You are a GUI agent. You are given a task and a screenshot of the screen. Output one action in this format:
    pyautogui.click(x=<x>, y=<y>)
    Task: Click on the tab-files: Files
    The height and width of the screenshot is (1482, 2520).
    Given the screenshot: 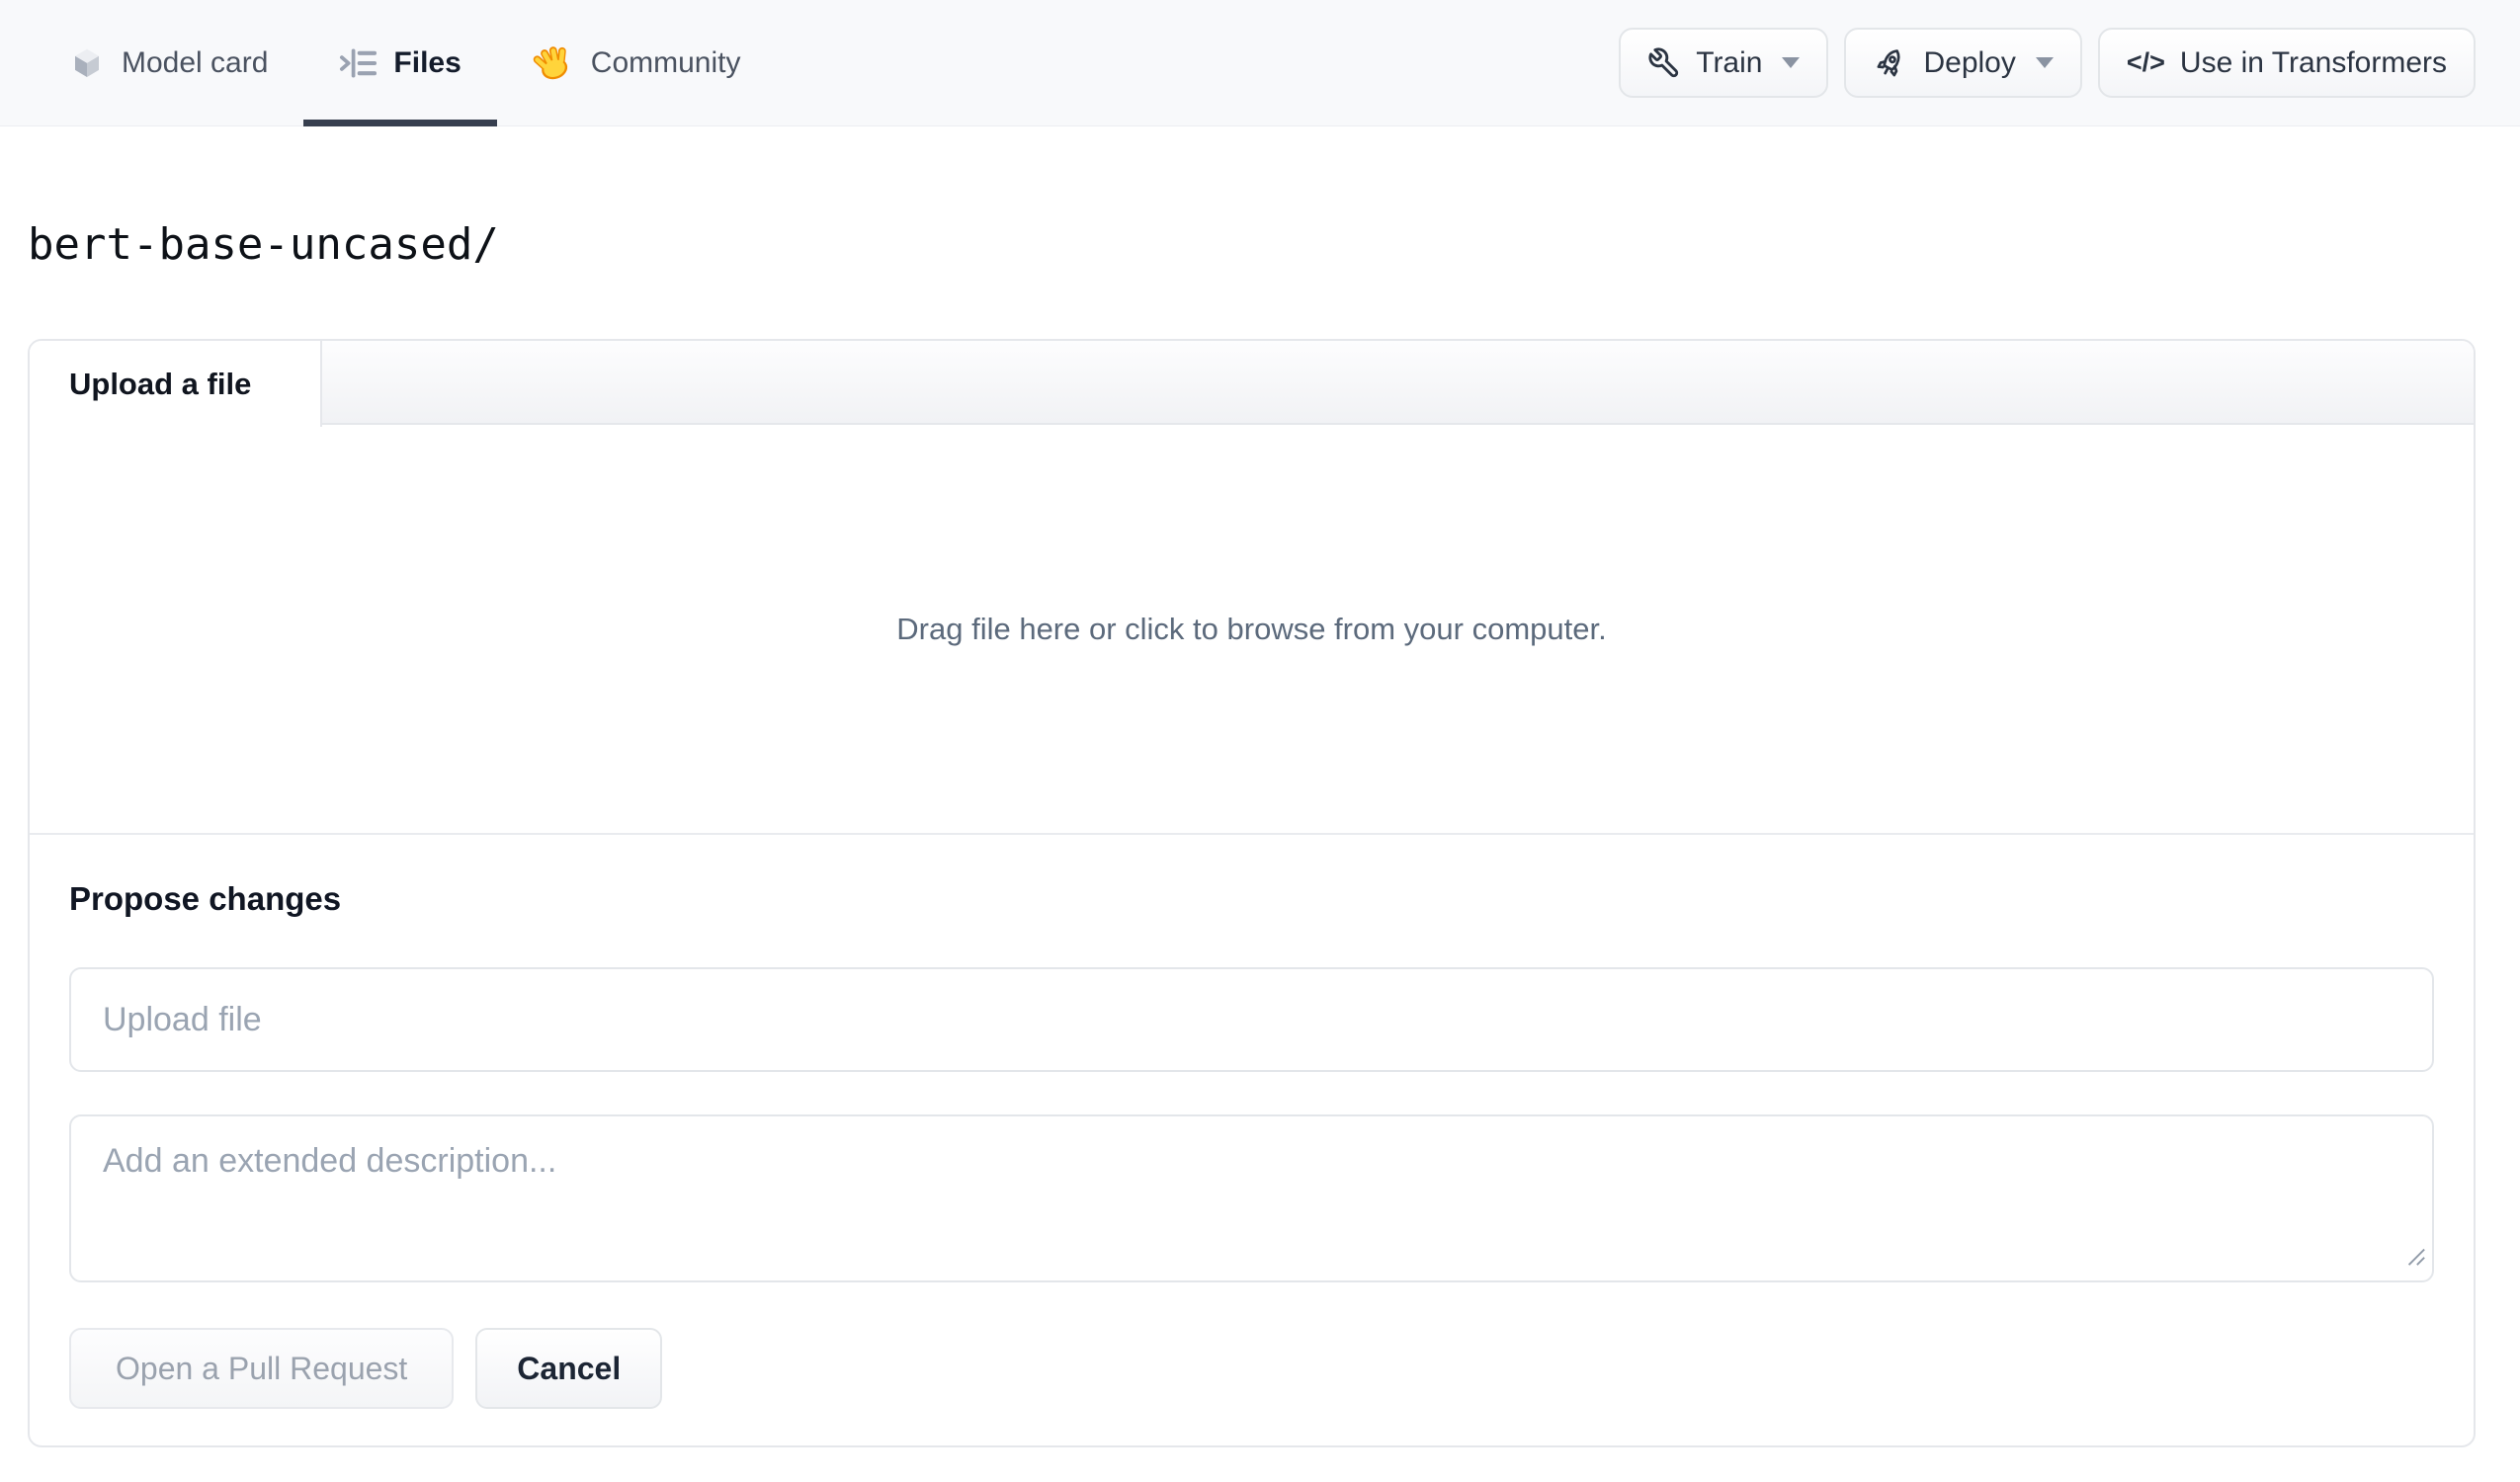 What is the action you would take?
    pyautogui.click(x=400, y=63)
    